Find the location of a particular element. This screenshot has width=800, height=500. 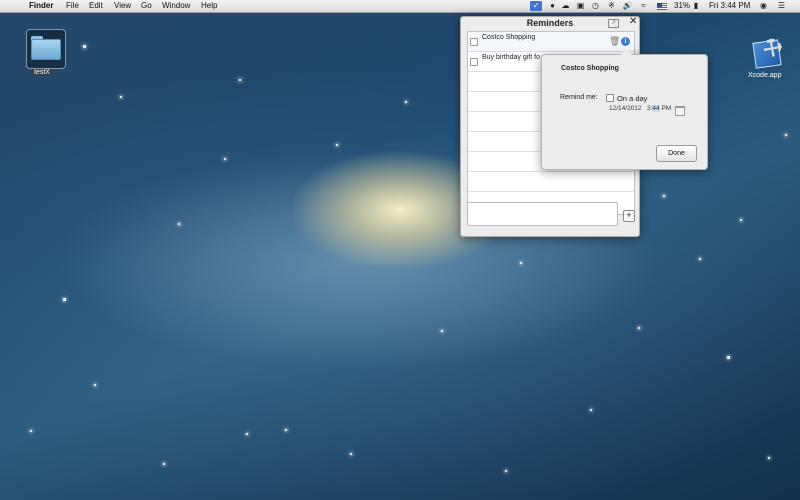

menu-help: Help is located at coordinates (209, 6).